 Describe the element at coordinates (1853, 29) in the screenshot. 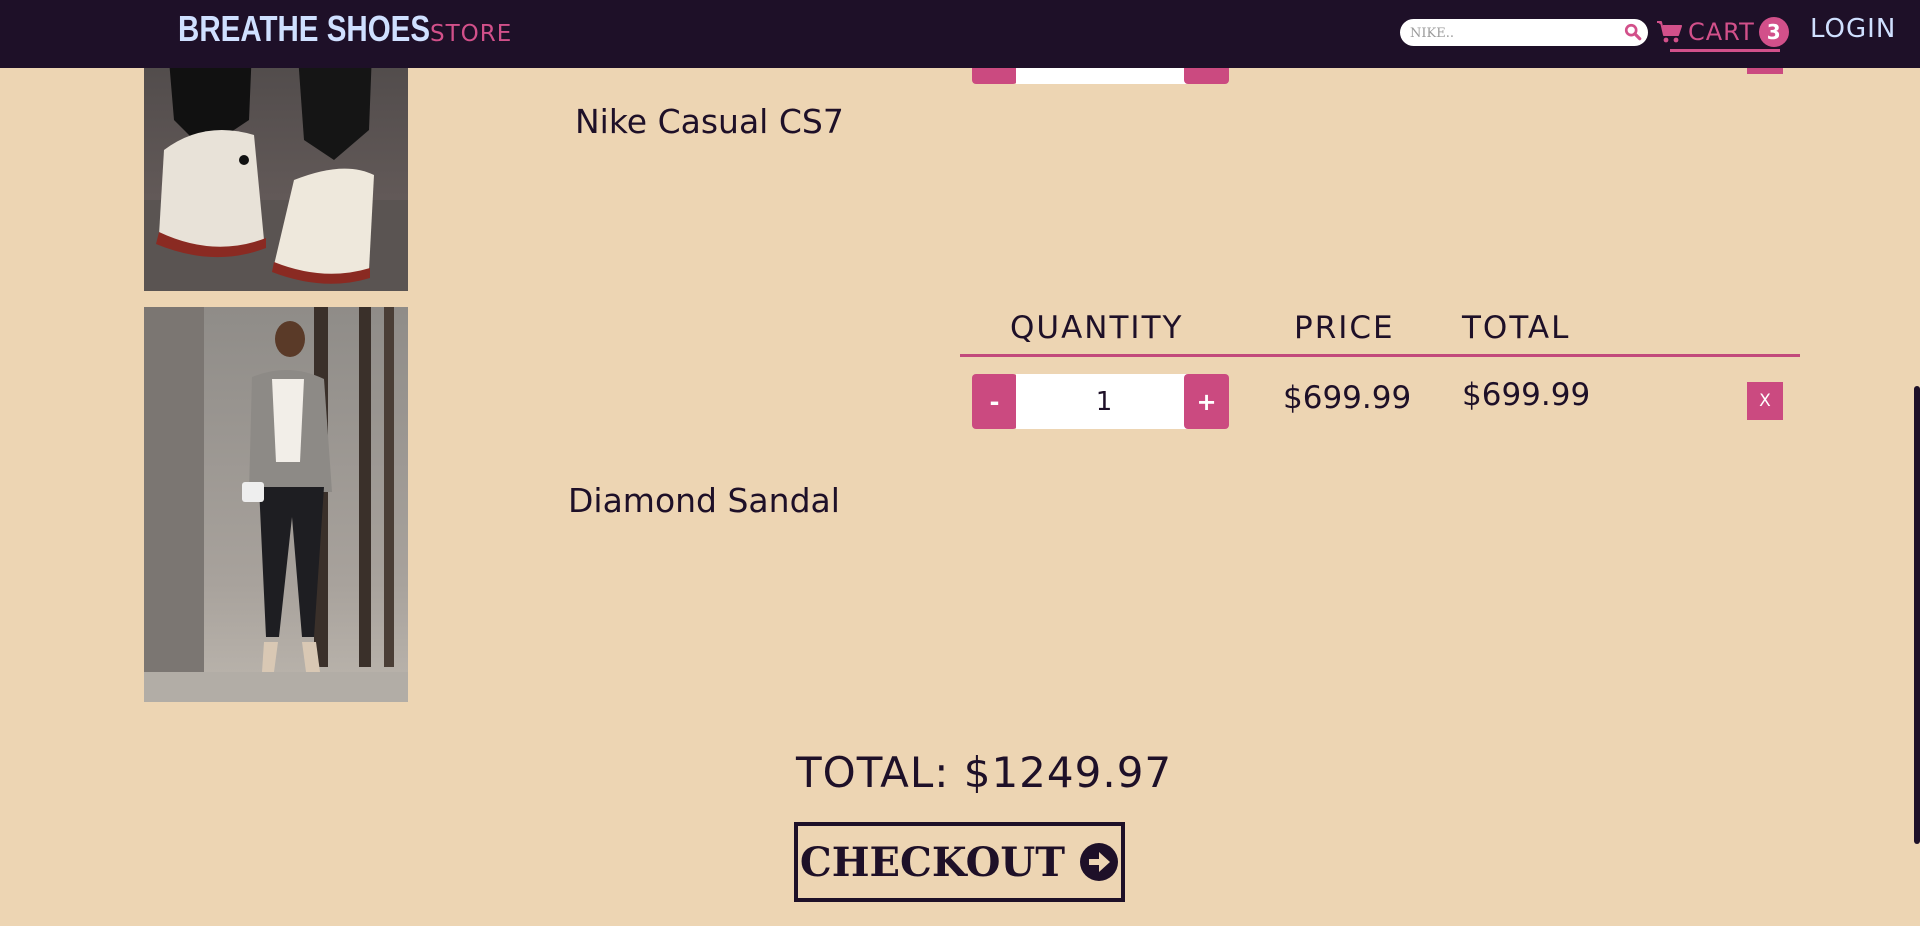

I see `login-link: LOGIN` at that location.